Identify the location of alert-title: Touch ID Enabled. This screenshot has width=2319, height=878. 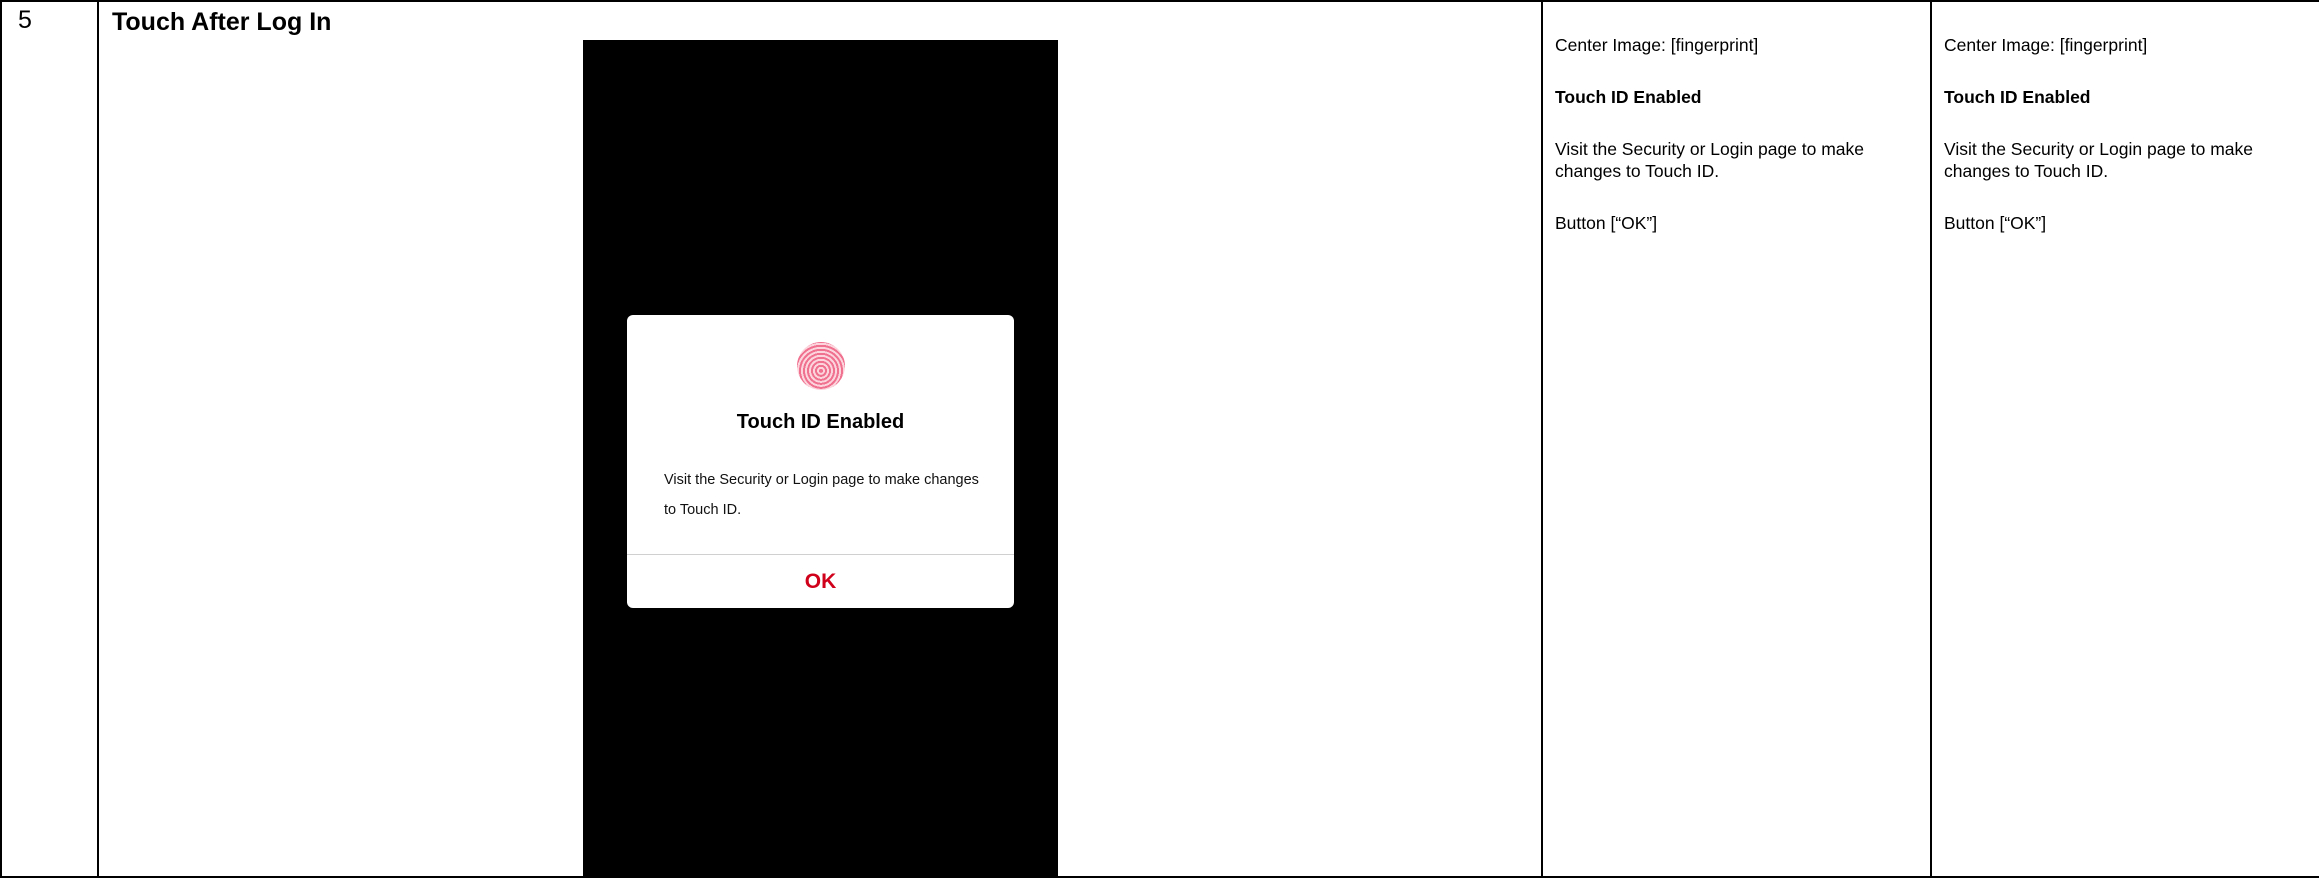
(820, 422).